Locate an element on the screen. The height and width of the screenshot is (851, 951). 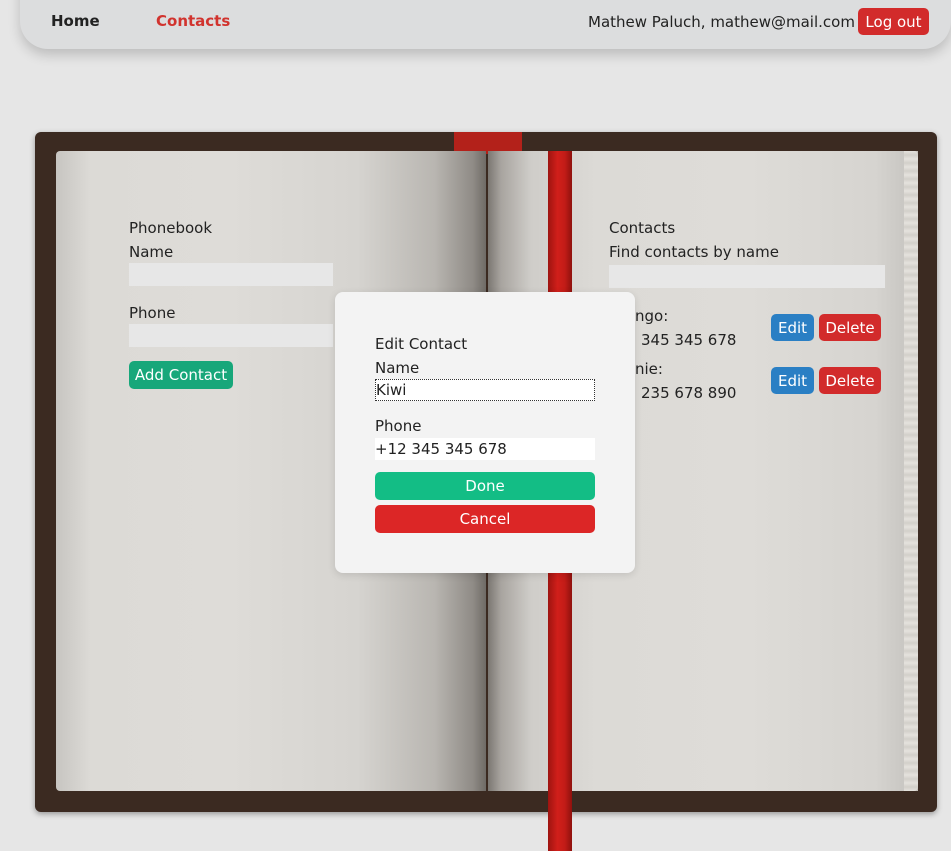
logout-button: Log out is located at coordinates (893, 21).